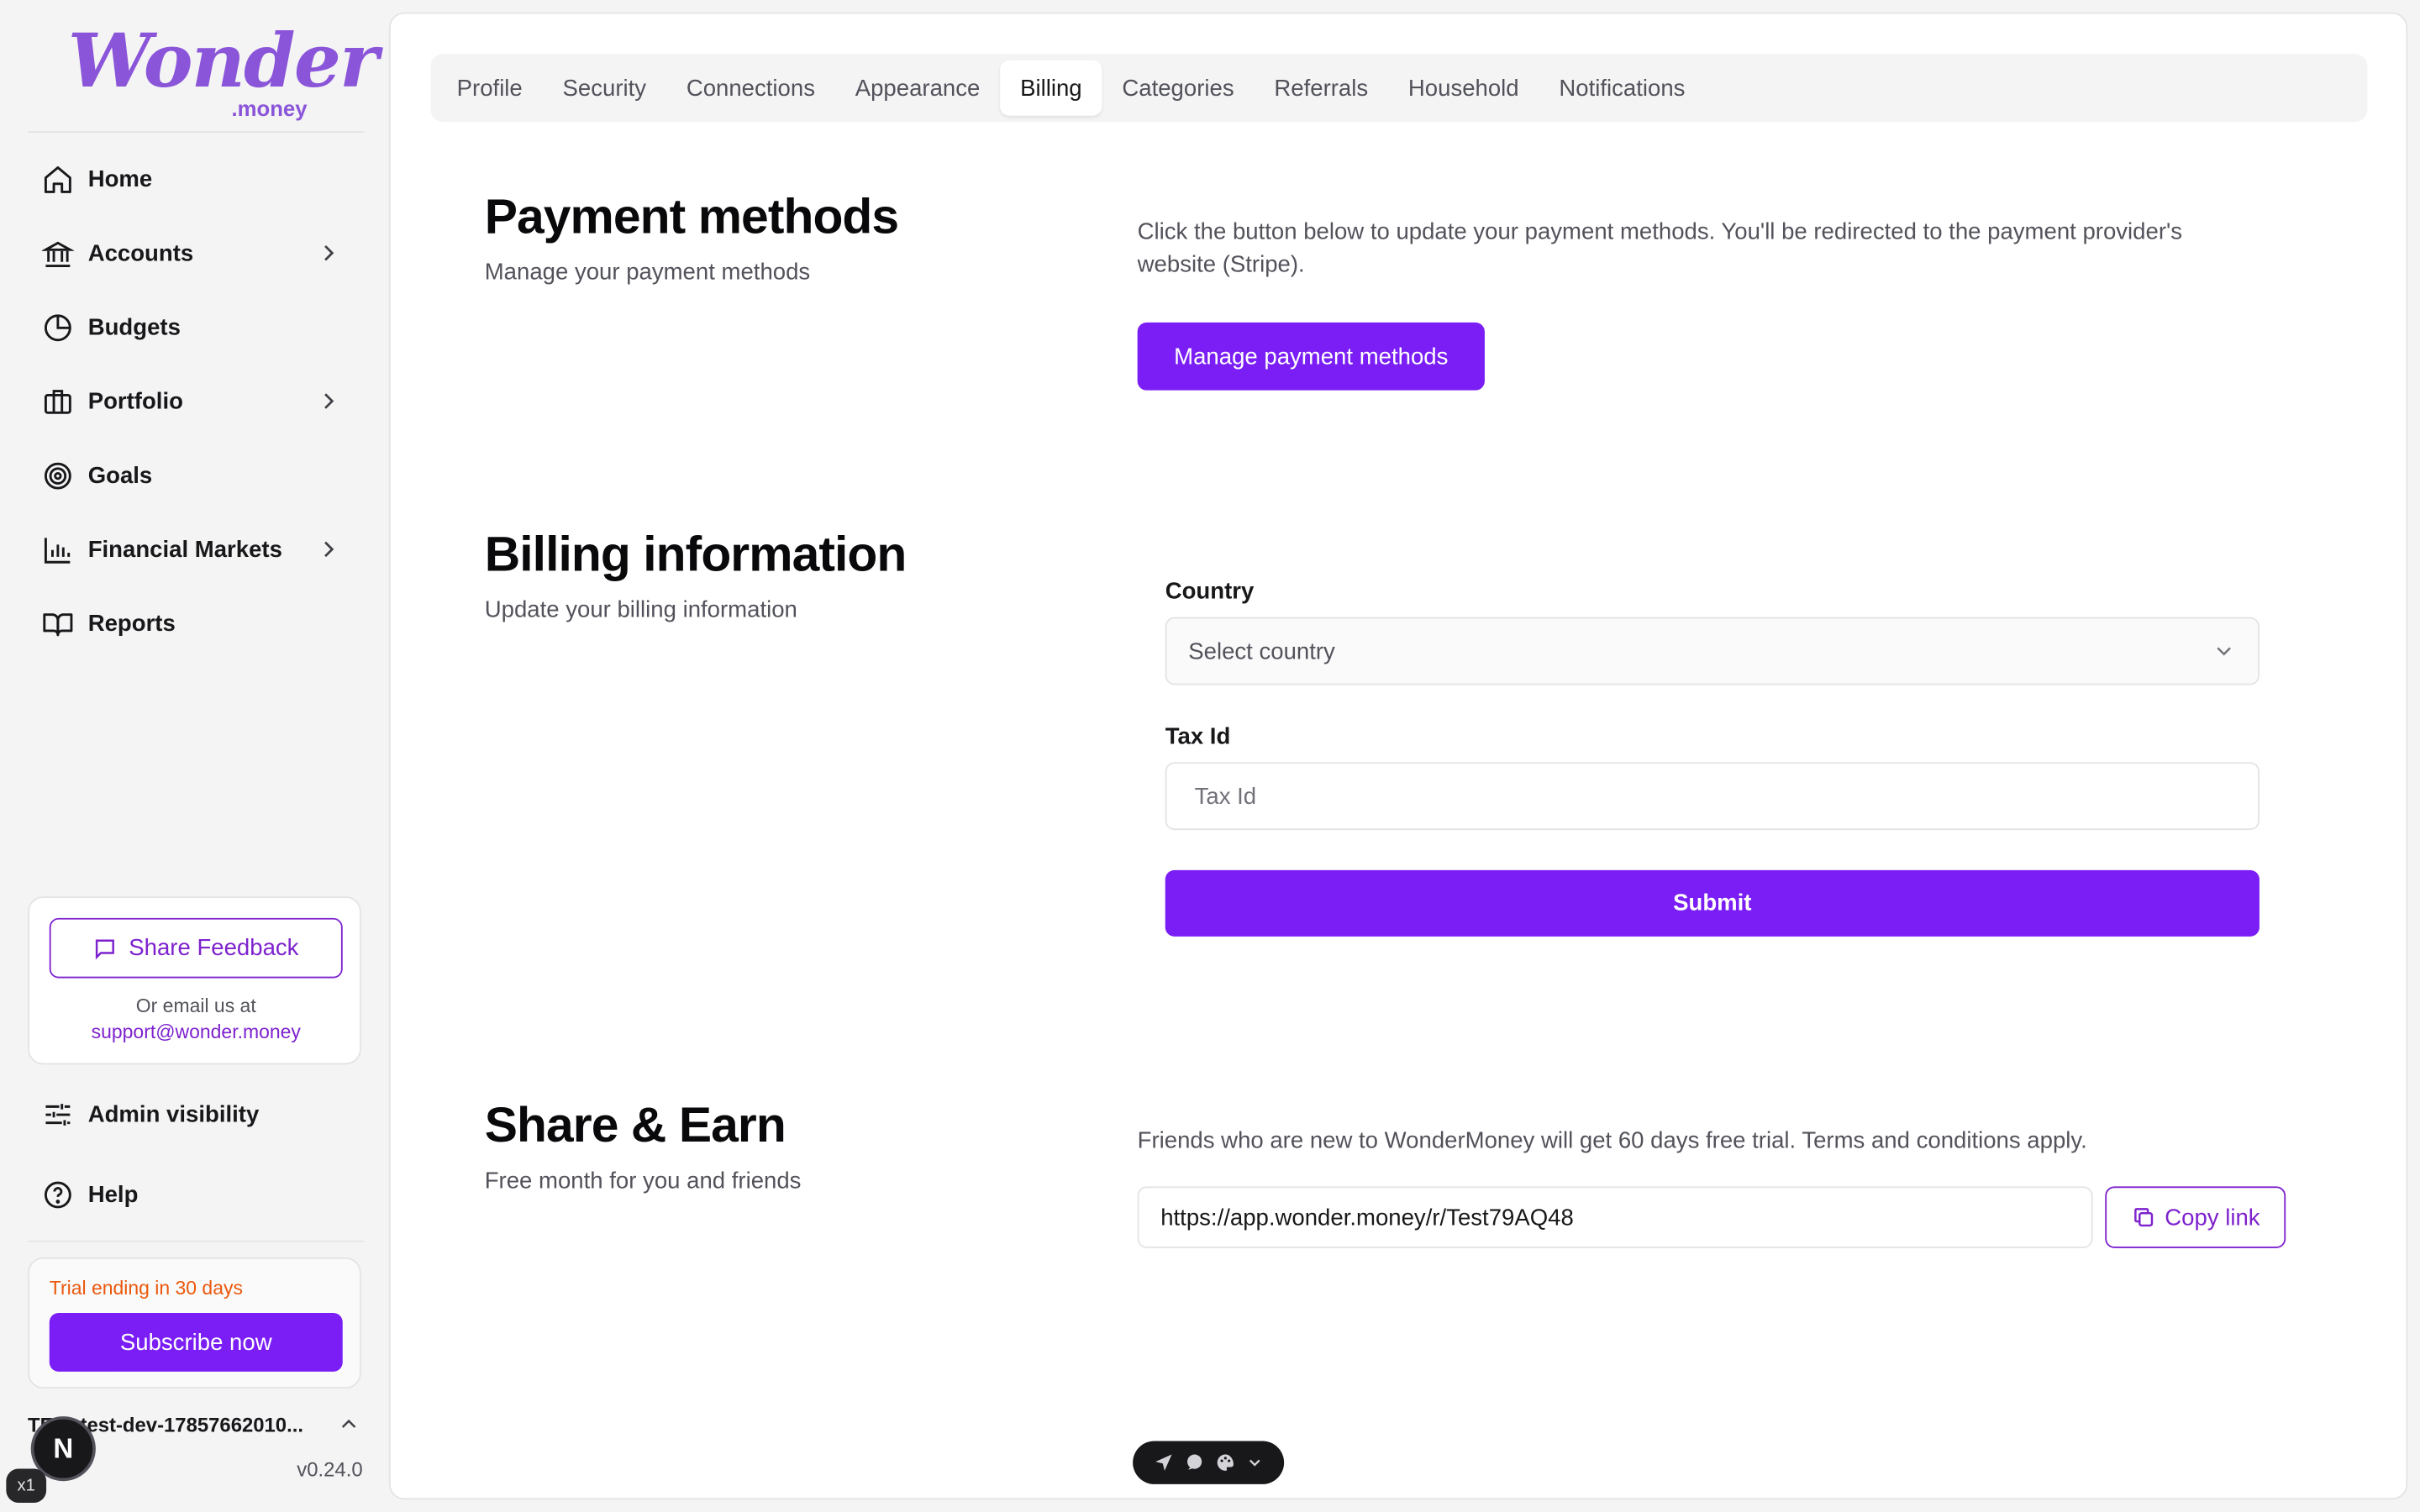  Describe the element at coordinates (490, 88) in the screenshot. I see `tab-profile: Profile` at that location.